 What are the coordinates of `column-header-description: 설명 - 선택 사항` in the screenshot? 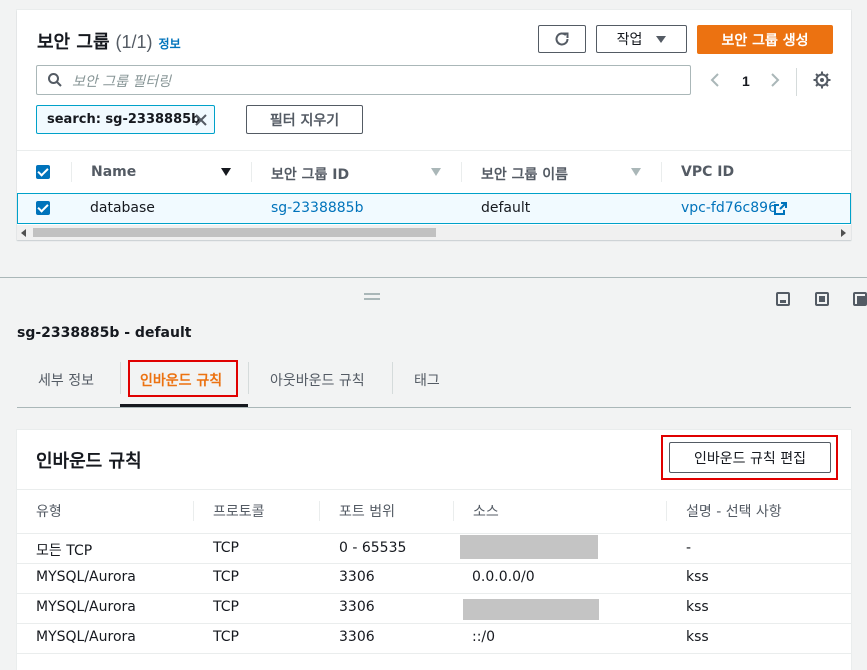 It's located at (734, 512).